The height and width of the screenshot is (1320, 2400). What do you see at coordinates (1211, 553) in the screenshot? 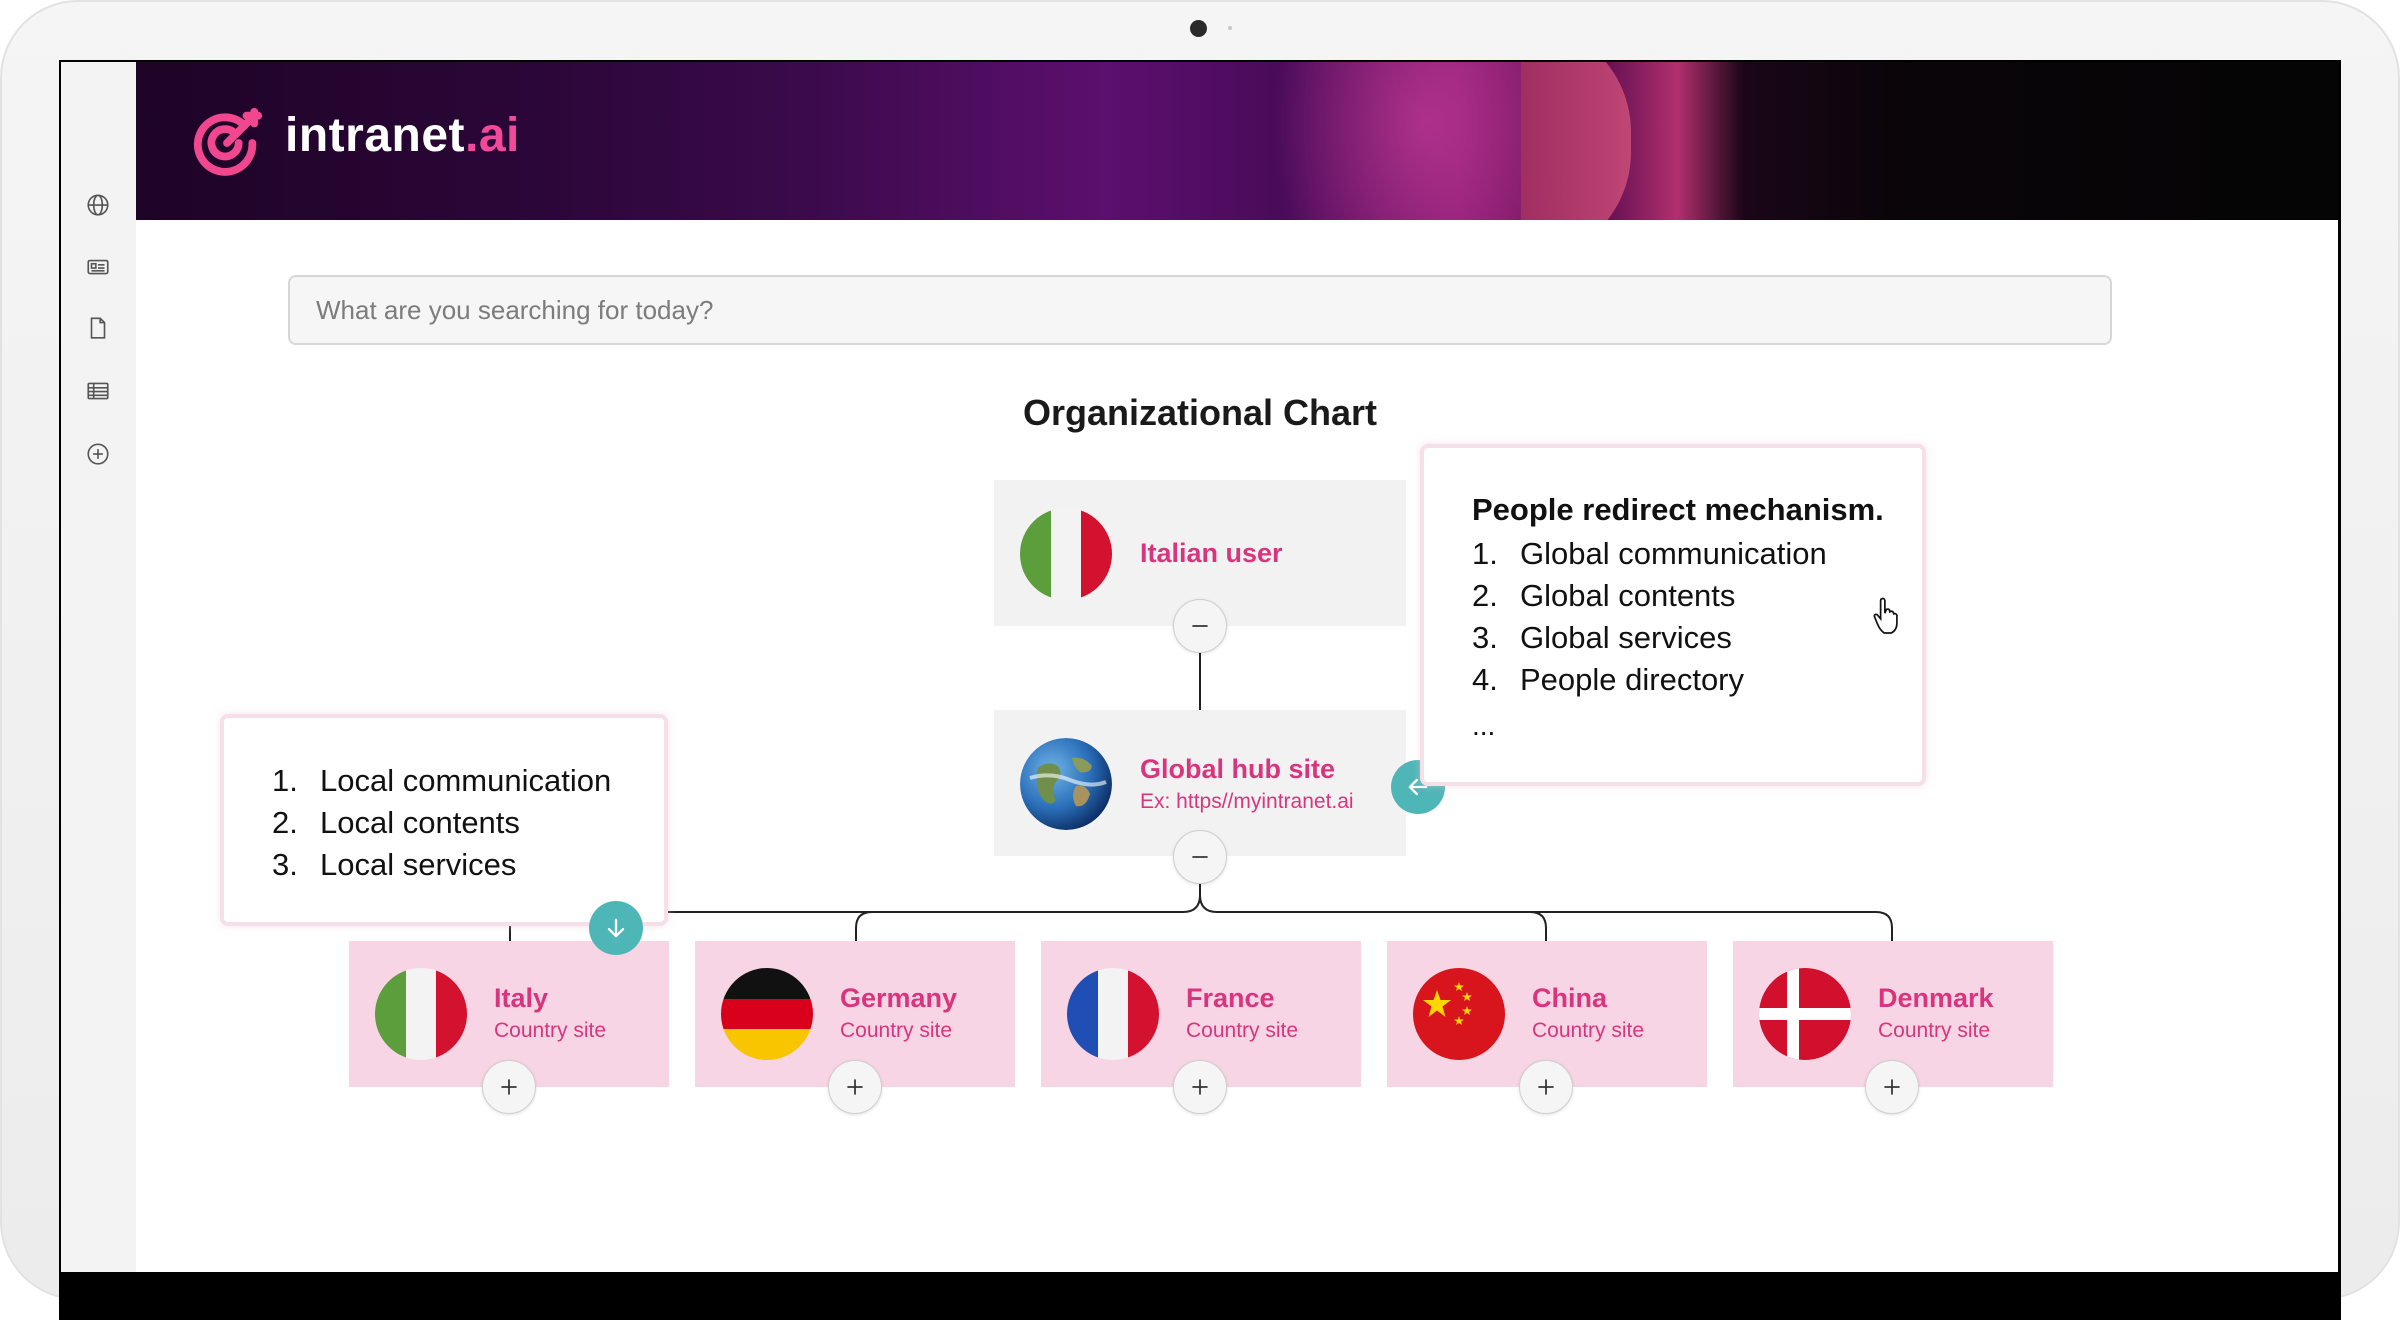
I see `user-node-title: Italian user` at bounding box center [1211, 553].